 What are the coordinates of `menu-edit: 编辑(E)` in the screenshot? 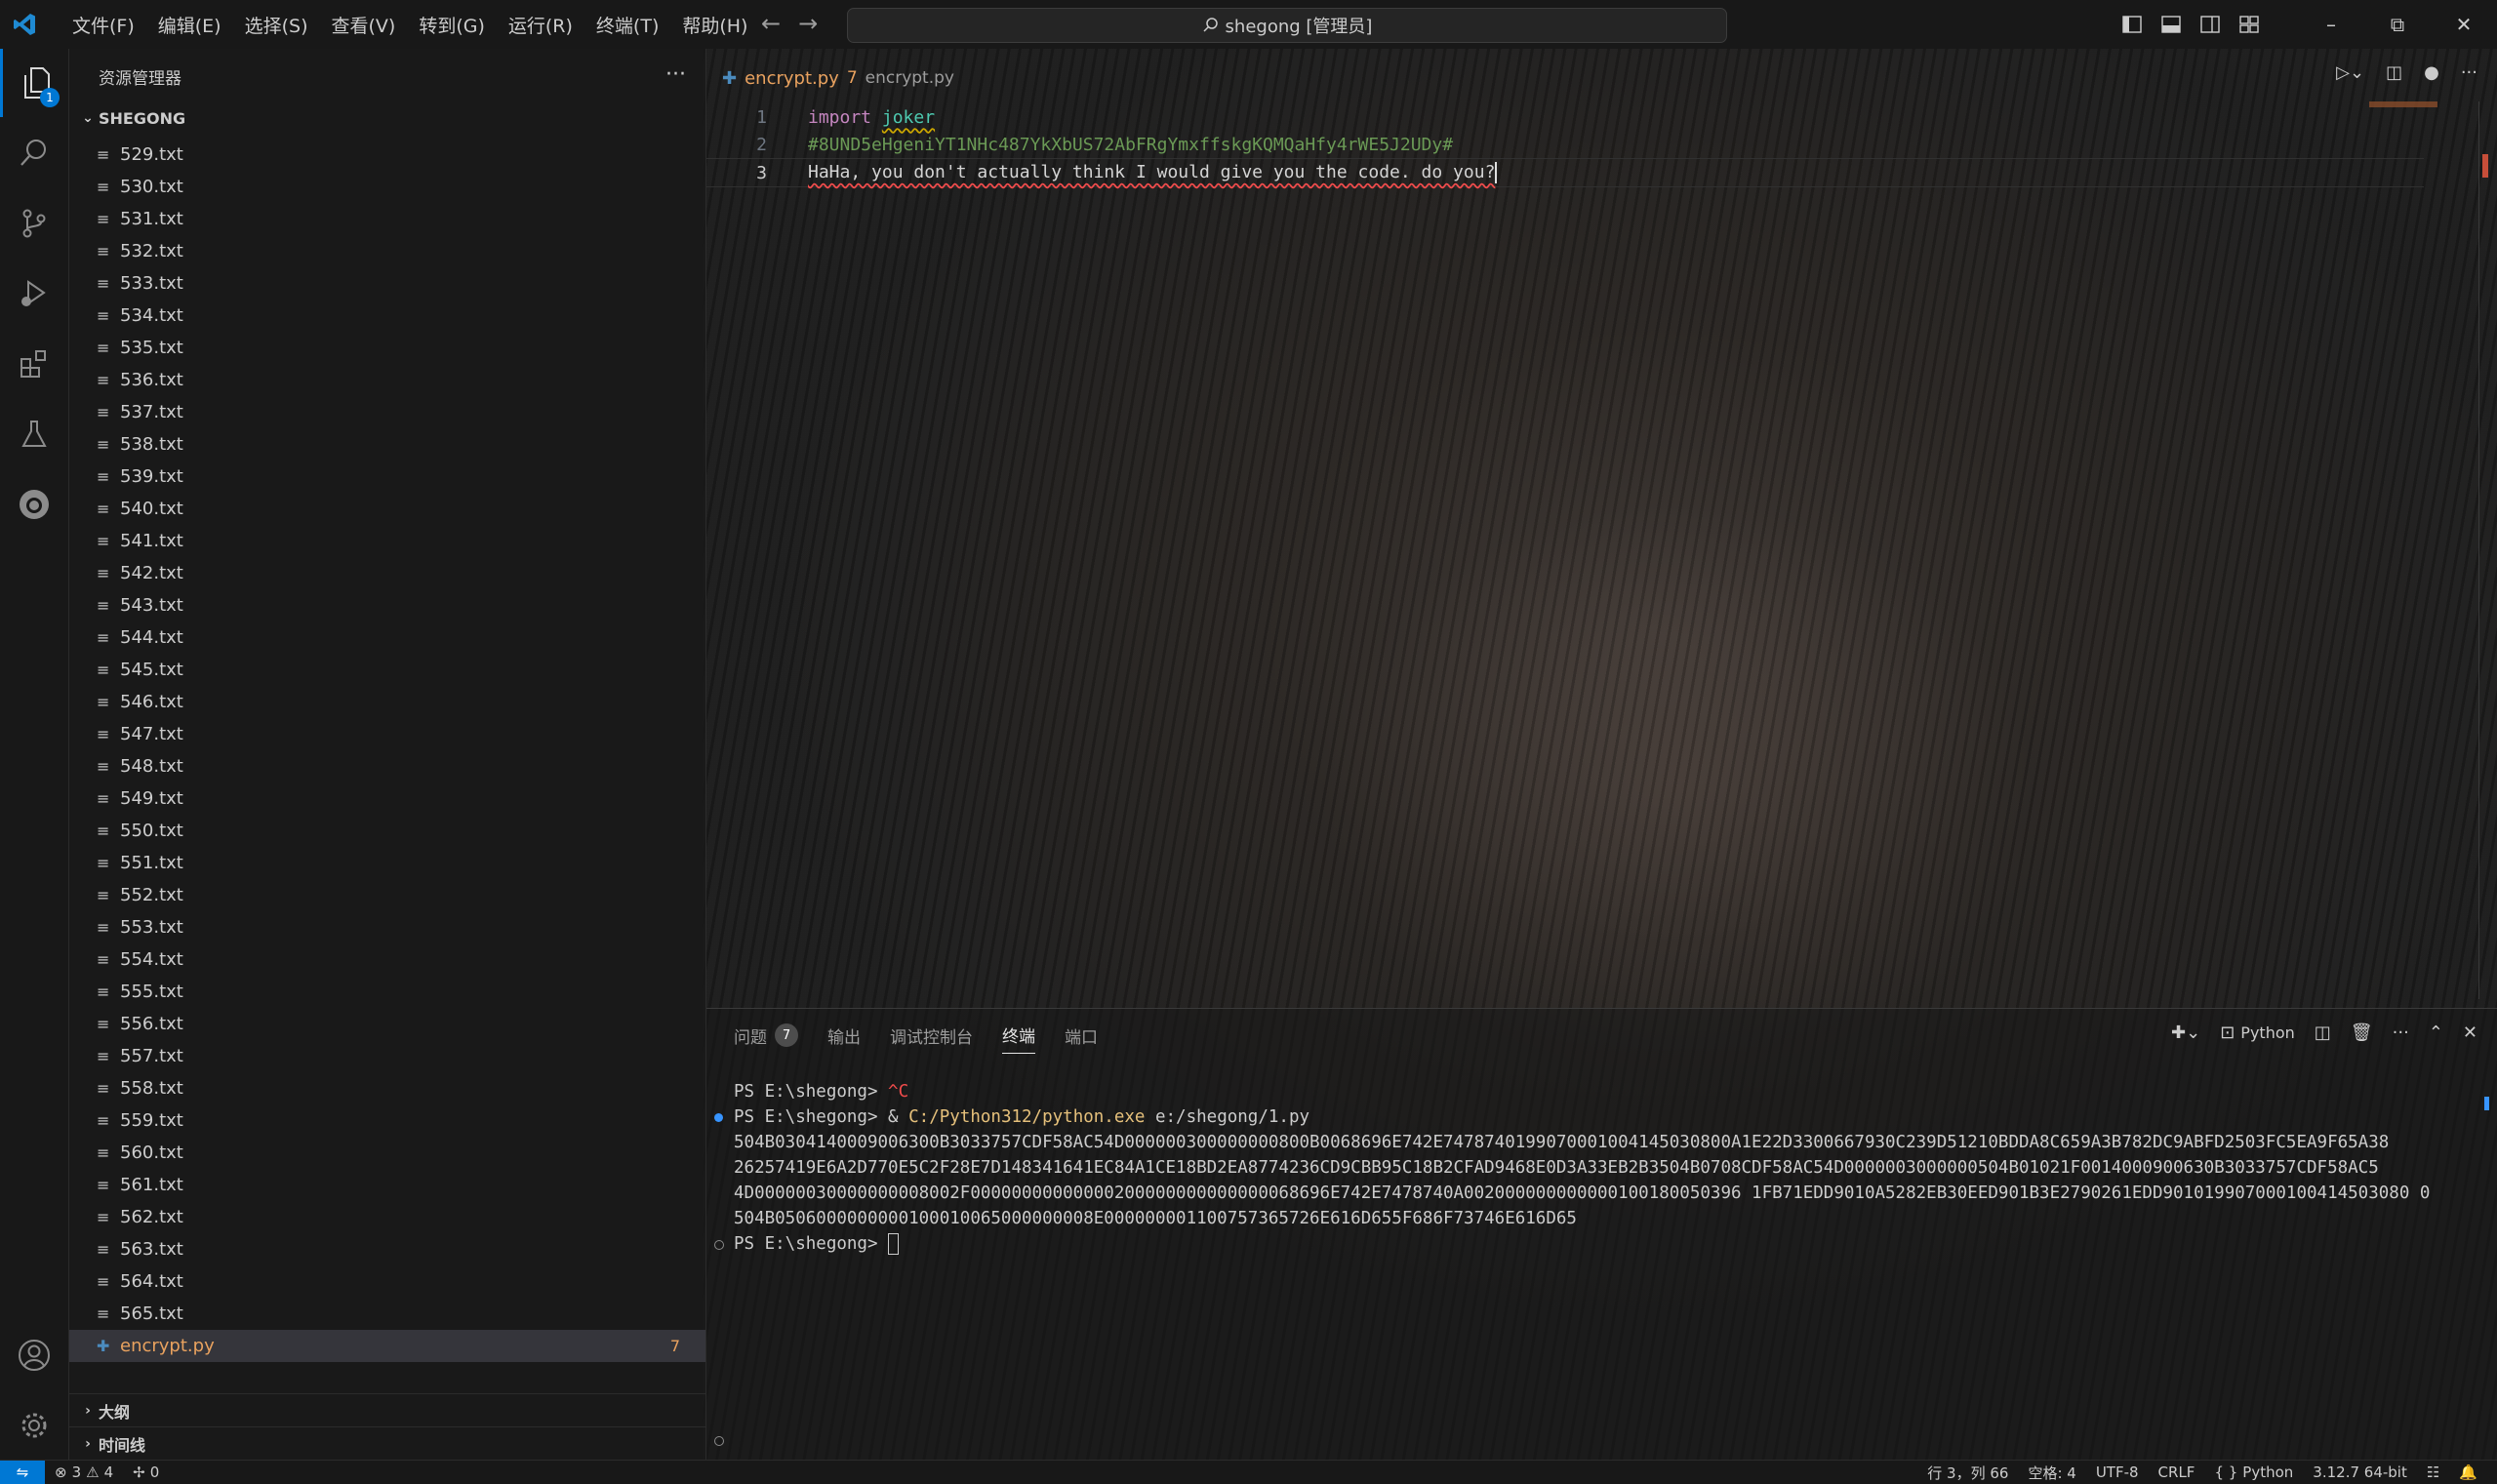 It's located at (189, 25).